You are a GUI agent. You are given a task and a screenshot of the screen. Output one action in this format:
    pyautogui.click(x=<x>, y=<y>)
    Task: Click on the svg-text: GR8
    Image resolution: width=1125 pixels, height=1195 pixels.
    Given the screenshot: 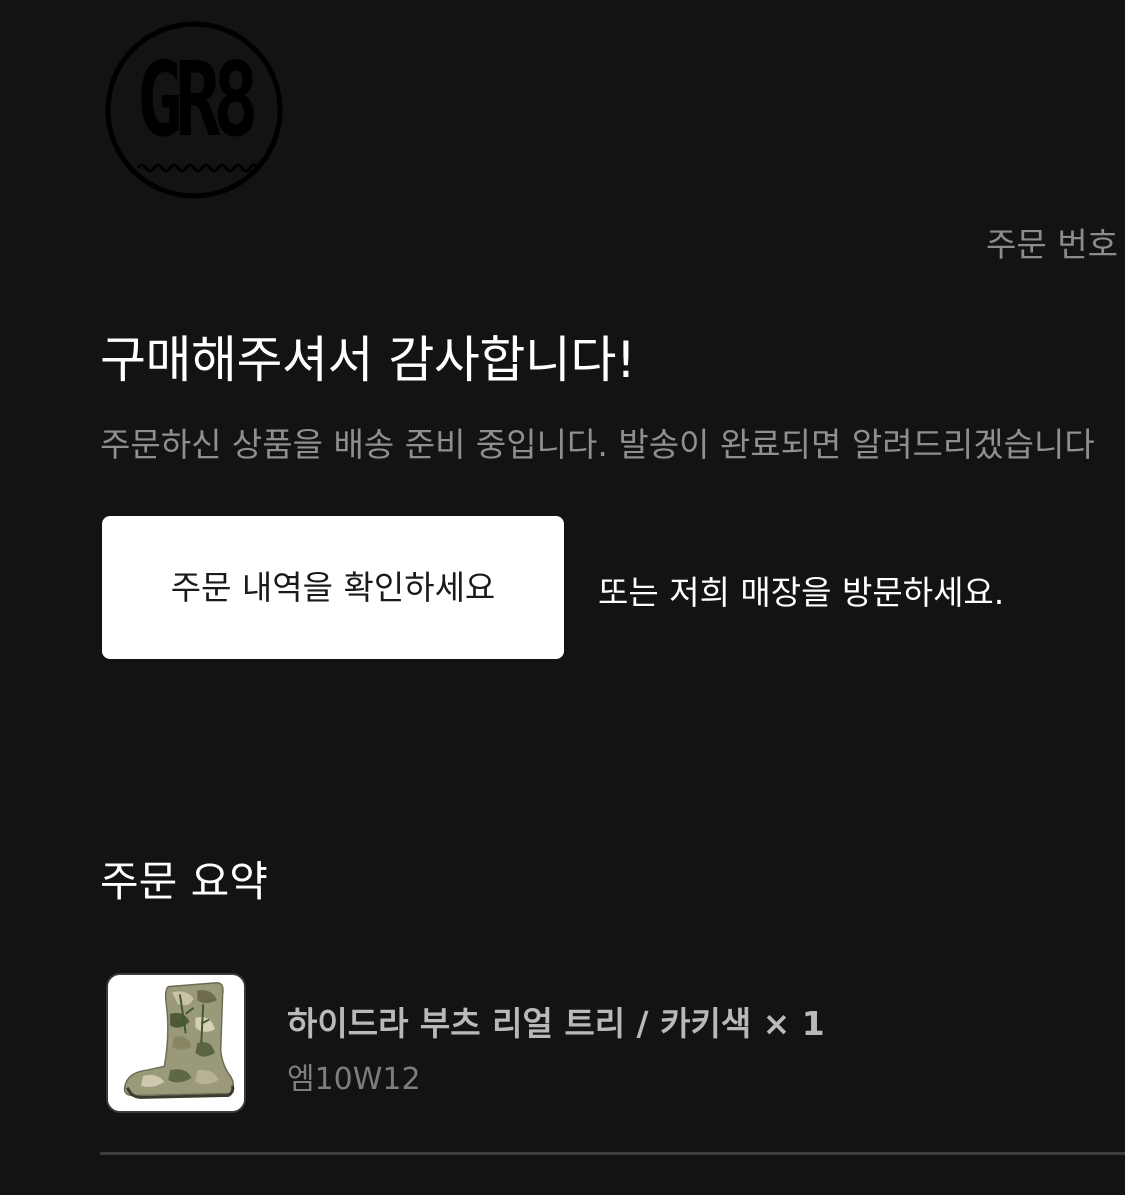 What is the action you would take?
    pyautogui.click(x=195, y=100)
    